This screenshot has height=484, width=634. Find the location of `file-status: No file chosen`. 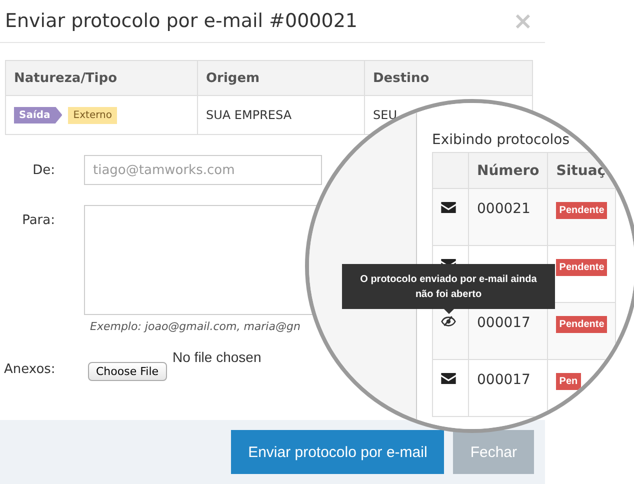

file-status: No file chosen is located at coordinates (217, 357).